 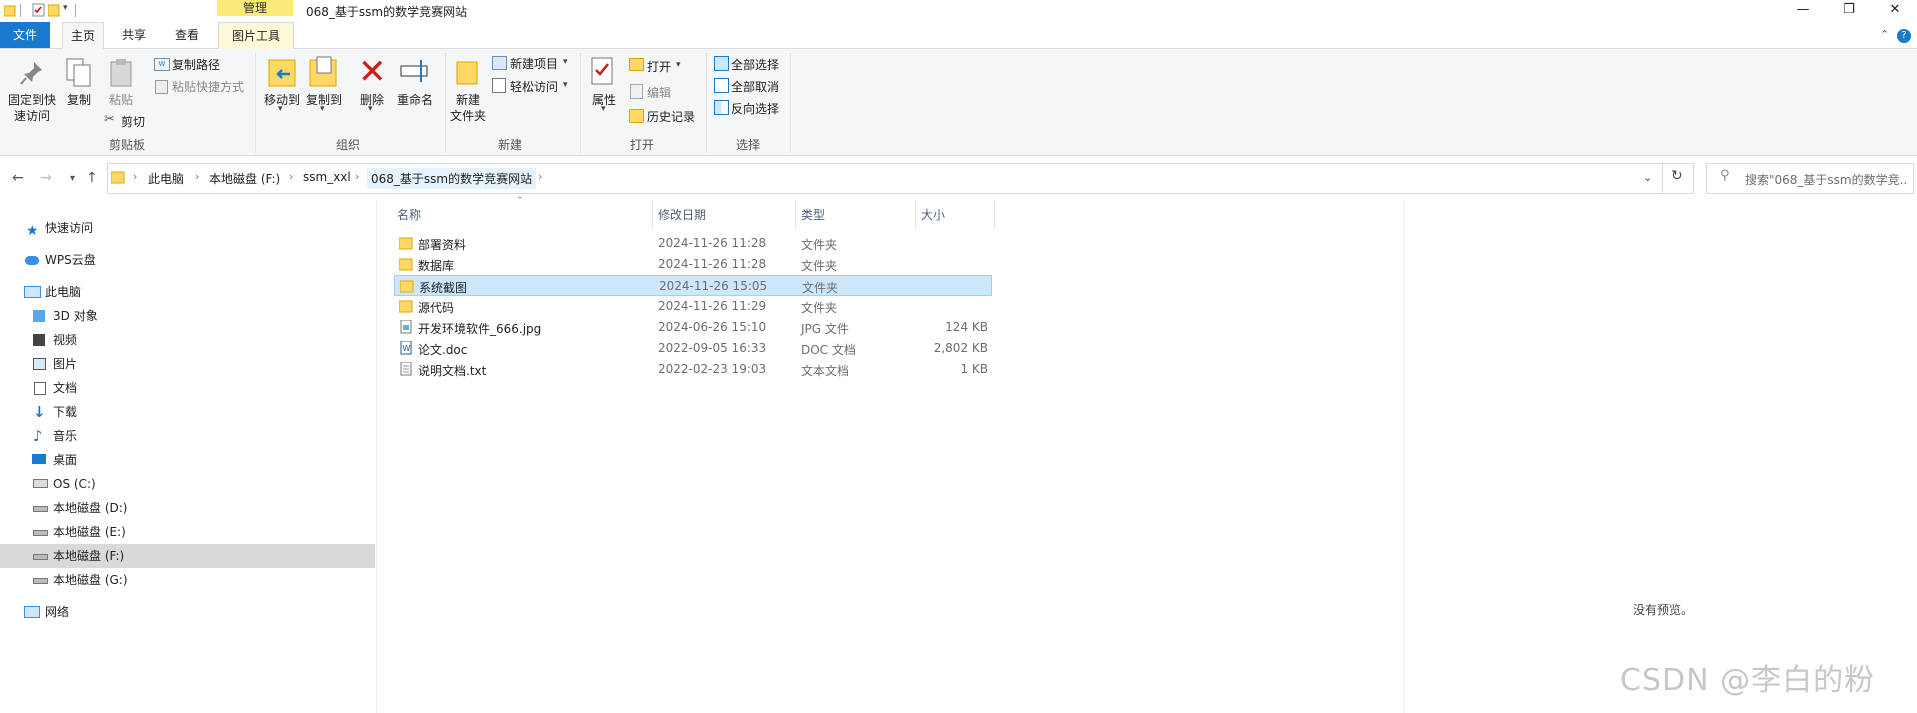 What do you see at coordinates (509, 145) in the screenshot?
I see `new-group-label: 新建` at bounding box center [509, 145].